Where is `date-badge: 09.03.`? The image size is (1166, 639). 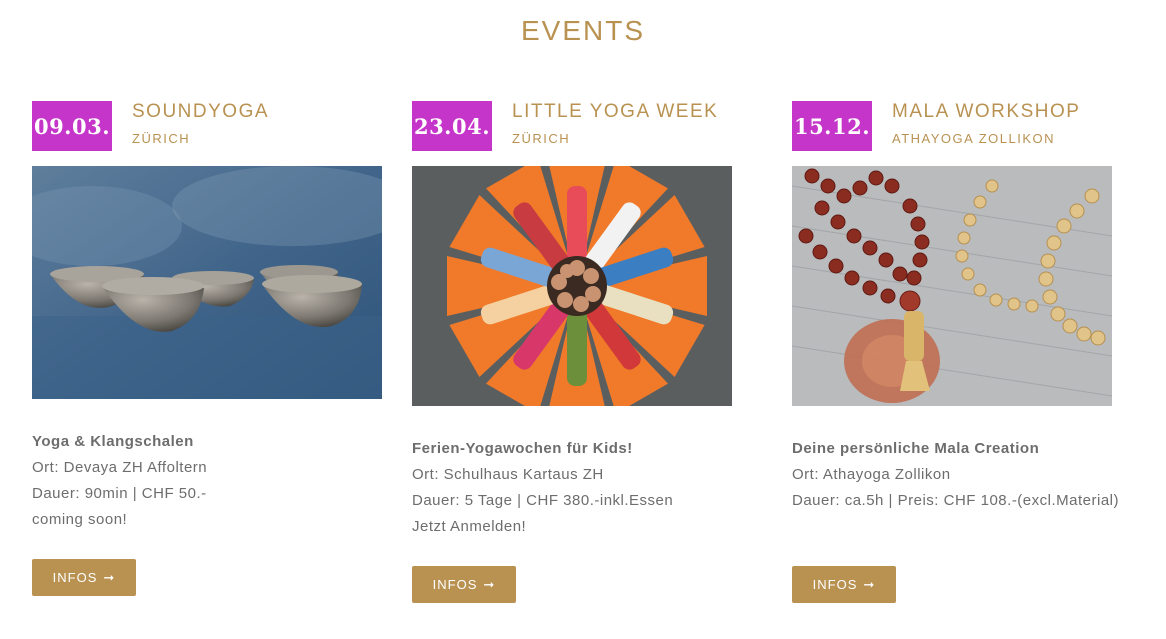
date-badge: 09.03. is located at coordinates (72, 126).